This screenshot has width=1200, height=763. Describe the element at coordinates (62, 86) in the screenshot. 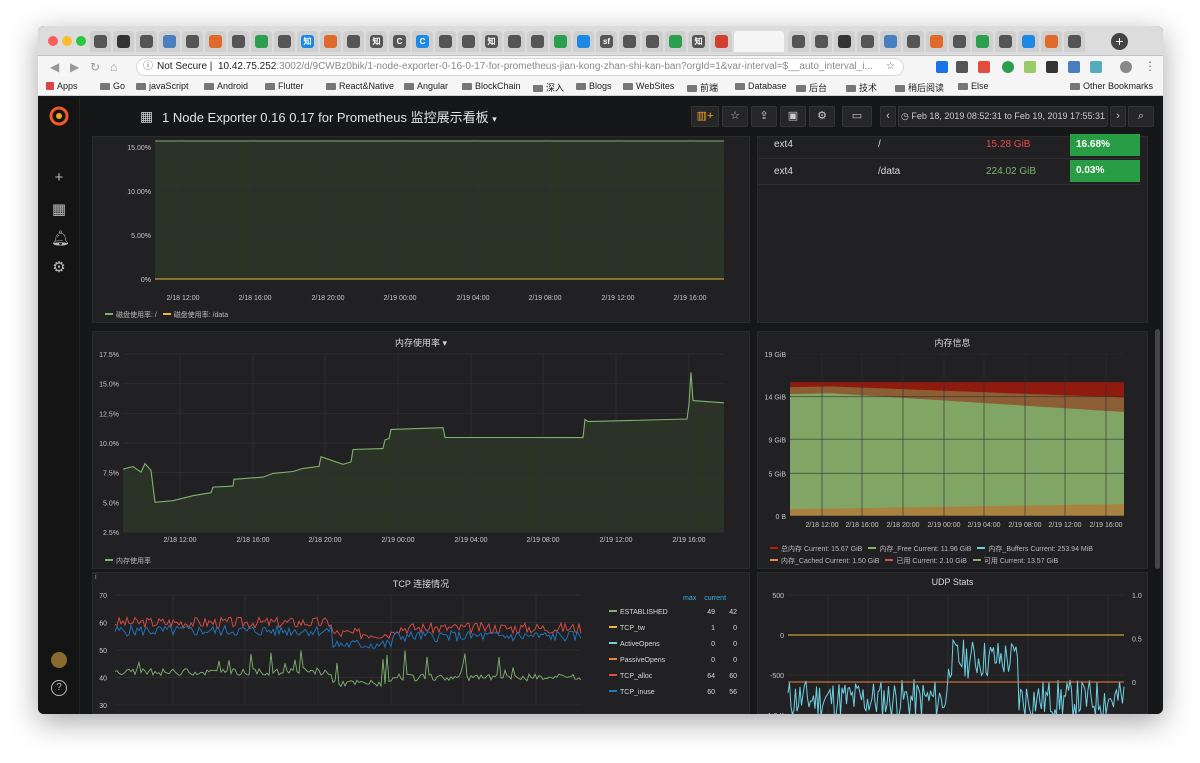

I see `bookmark-item: Apps` at that location.